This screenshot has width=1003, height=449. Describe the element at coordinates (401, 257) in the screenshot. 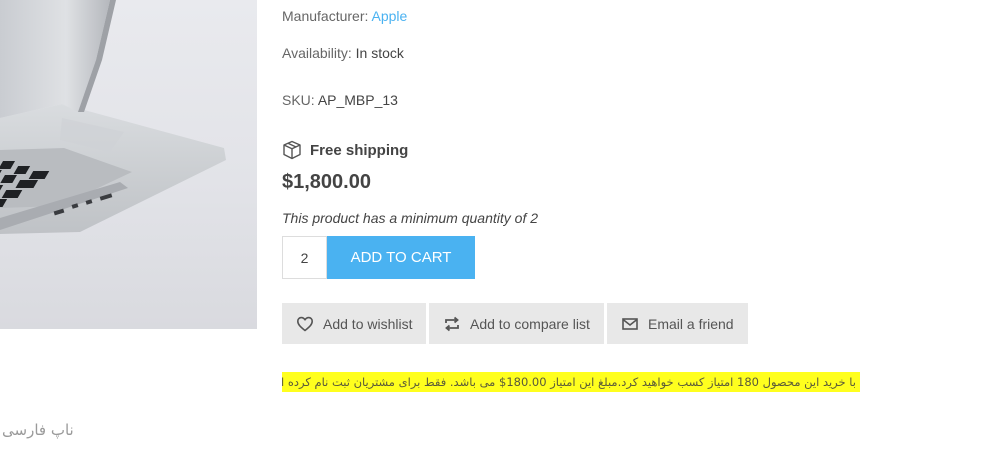

I see `add-to-cart-button: ADD TO CART` at that location.